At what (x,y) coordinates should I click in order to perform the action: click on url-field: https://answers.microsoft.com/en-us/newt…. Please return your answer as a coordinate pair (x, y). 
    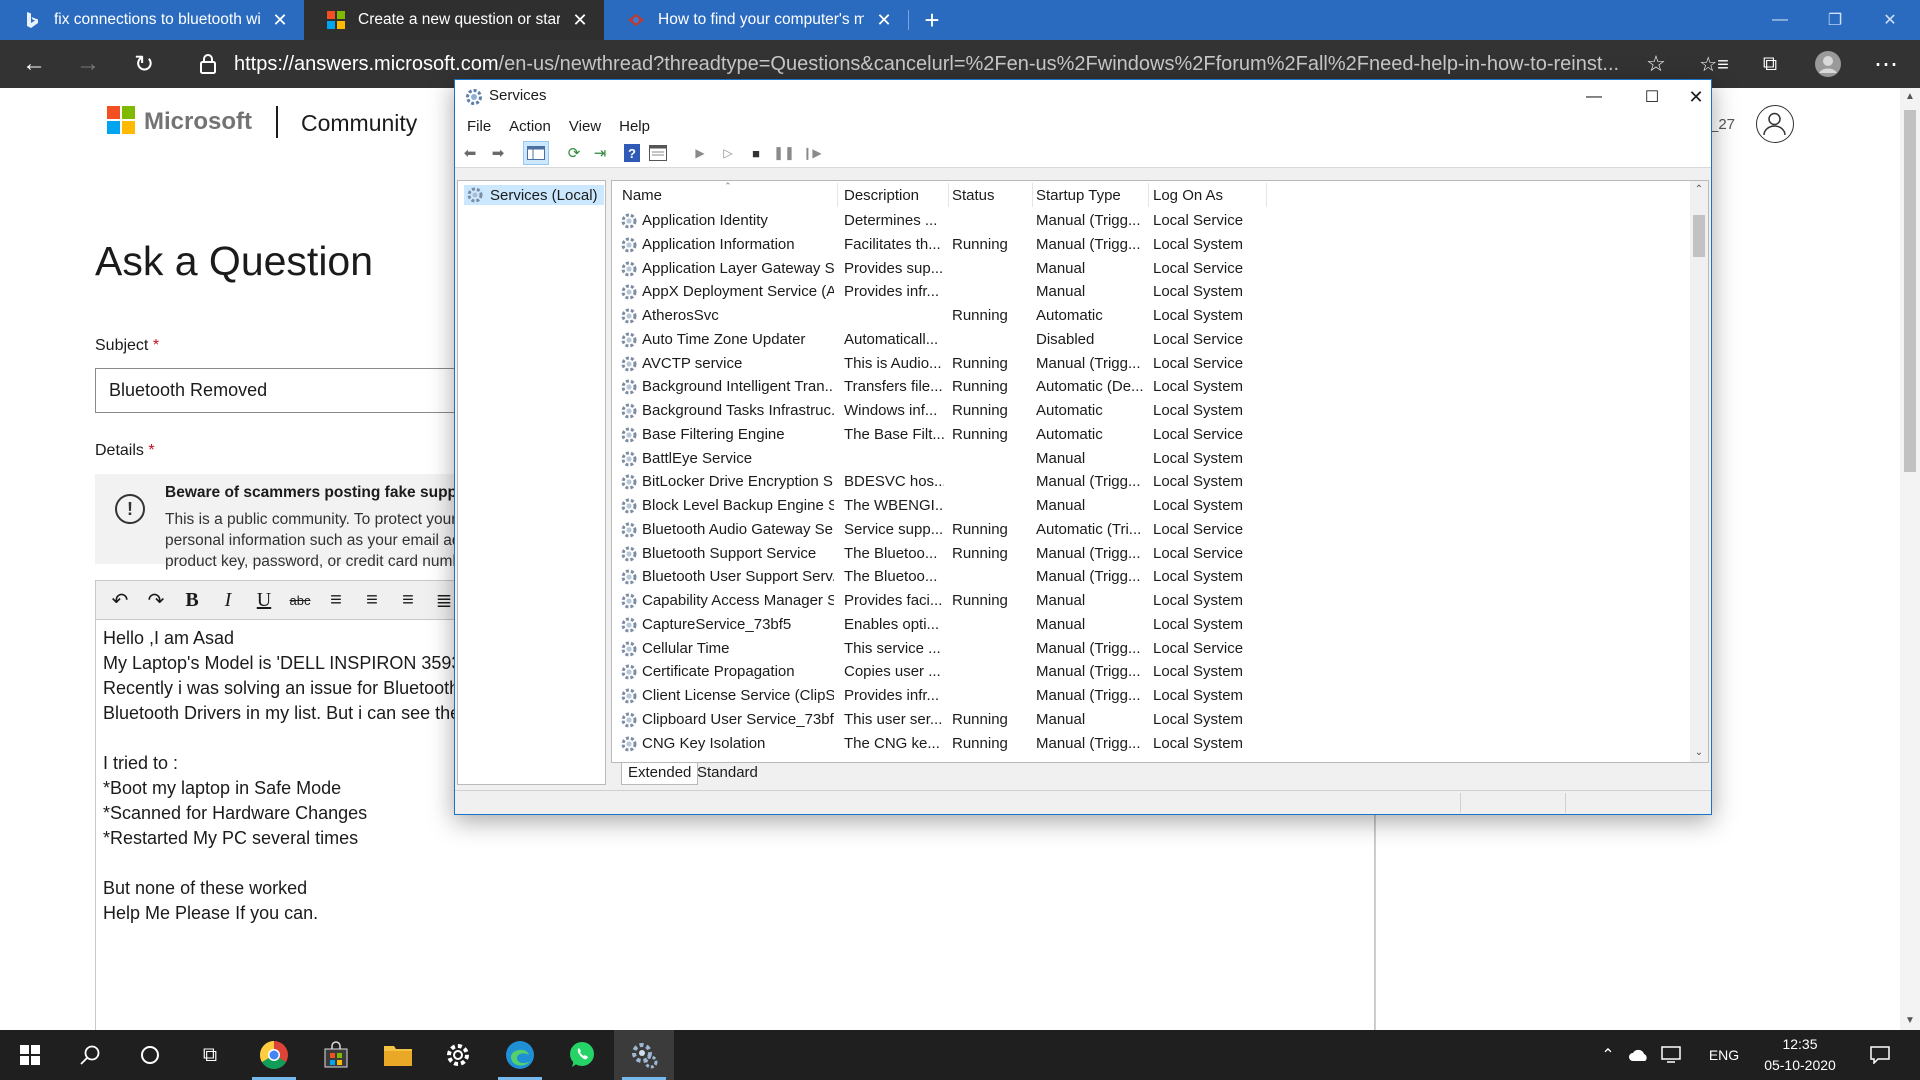
    Looking at the image, I should click on (926, 64).